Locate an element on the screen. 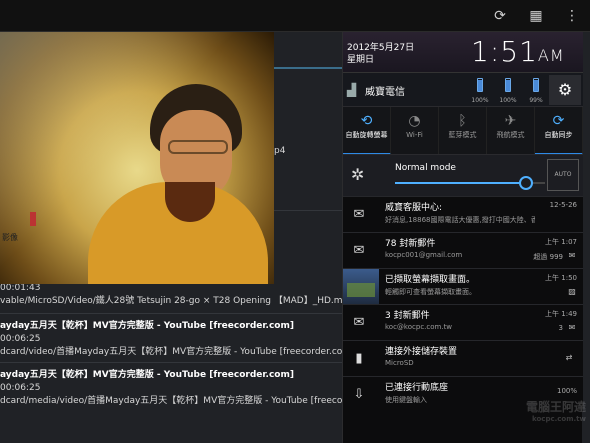 The width and height of the screenshot is (590, 443). notification-email: ✉ 3 封新郵件 koc@kocpc.com.tw 上午 1:49 3 ✉ is located at coordinates (463, 322).